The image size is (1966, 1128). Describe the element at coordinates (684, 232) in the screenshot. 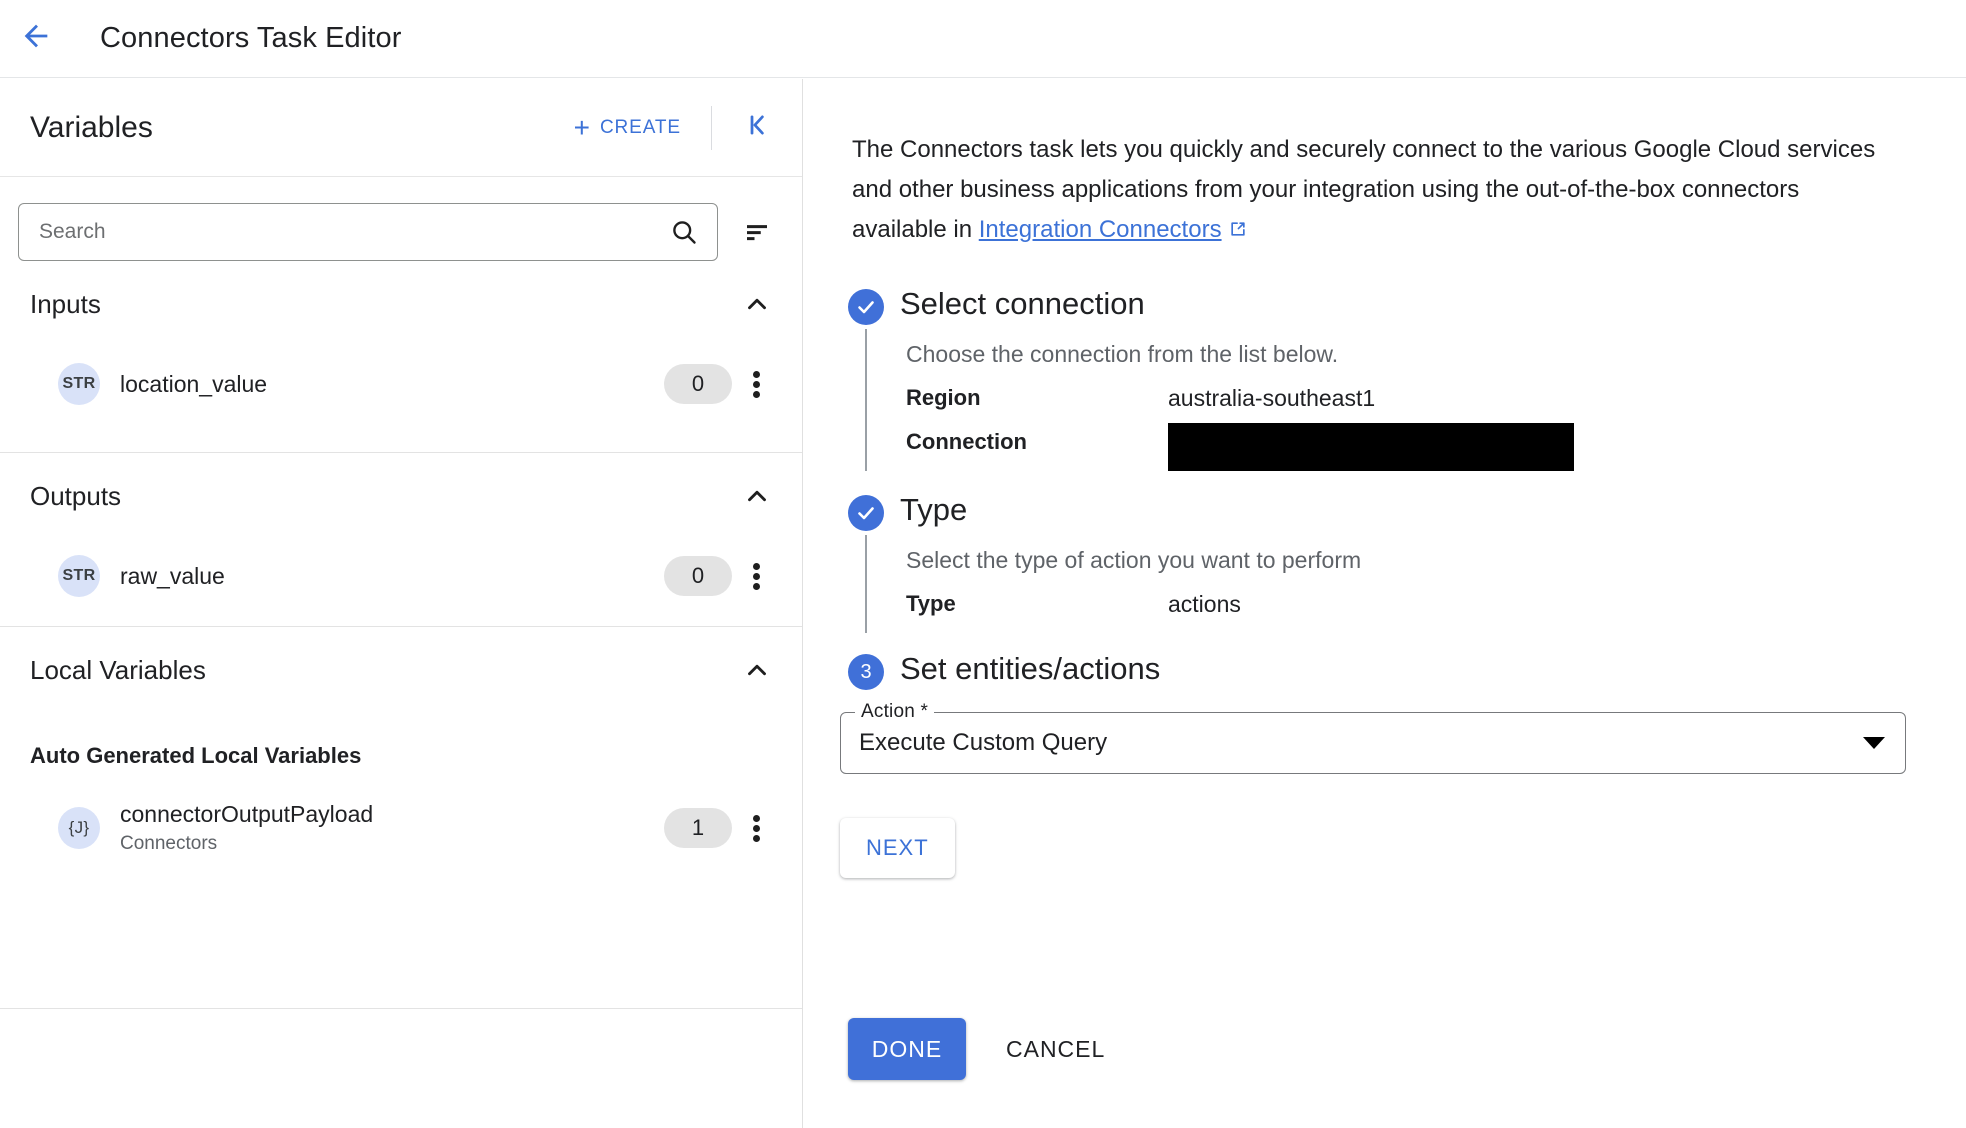

I see `search-icon` at that location.